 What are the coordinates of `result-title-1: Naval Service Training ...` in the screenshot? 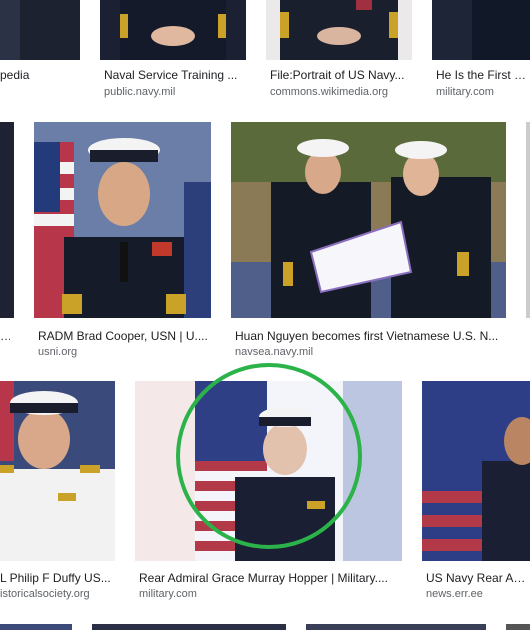 It's located at (175, 75).